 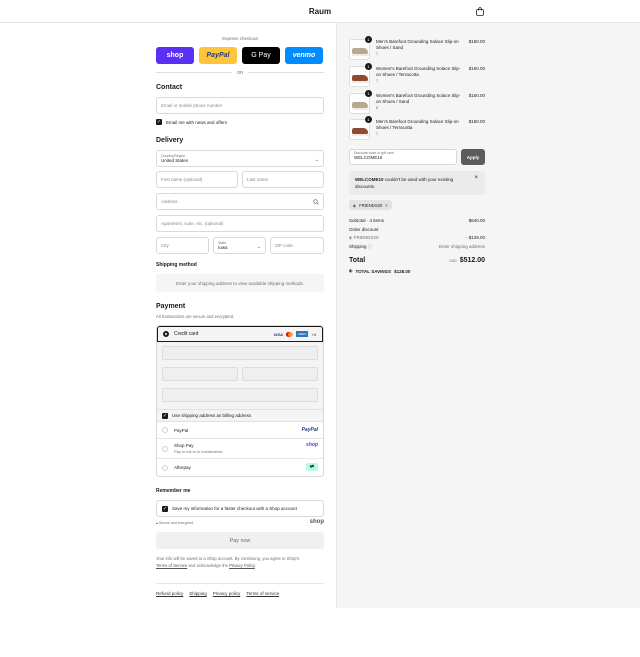 What do you see at coordinates (240, 38) in the screenshot?
I see `express-checkout-title: Express checkout` at bounding box center [240, 38].